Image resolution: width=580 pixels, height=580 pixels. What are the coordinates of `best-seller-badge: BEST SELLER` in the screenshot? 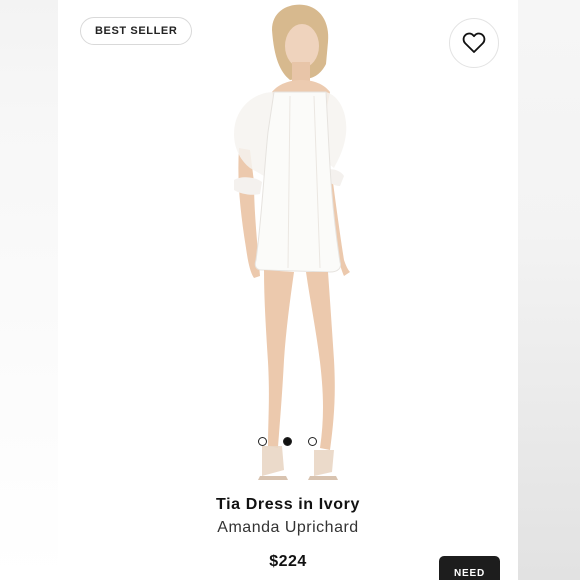 It's located at (136, 31).